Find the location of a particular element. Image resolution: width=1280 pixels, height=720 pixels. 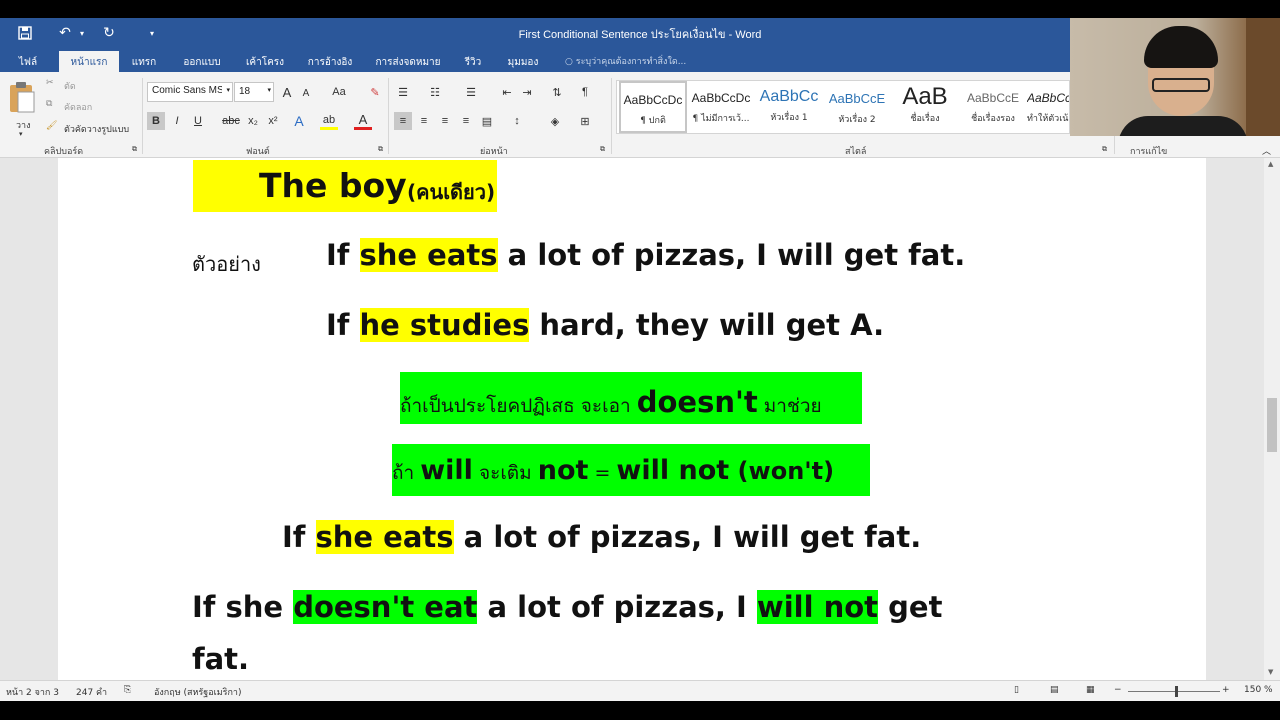

scroll-thumb is located at coordinates (1272, 425).